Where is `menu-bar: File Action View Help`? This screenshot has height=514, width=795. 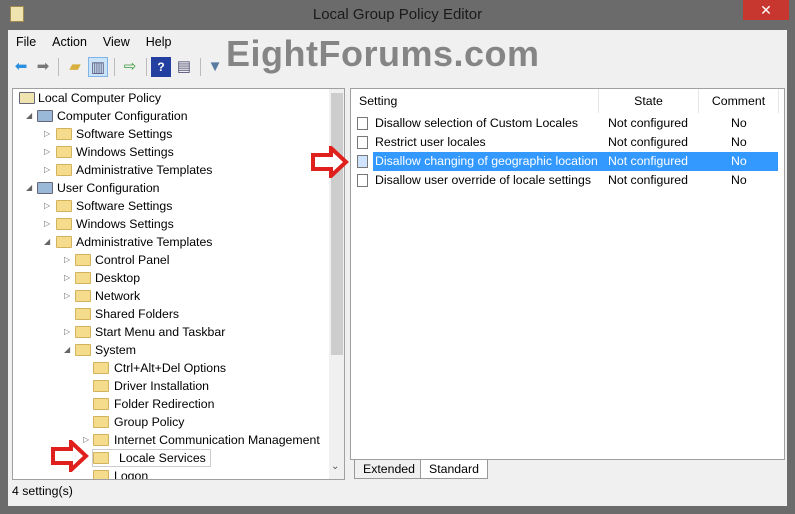 menu-bar: File Action View Help is located at coordinates (94, 42).